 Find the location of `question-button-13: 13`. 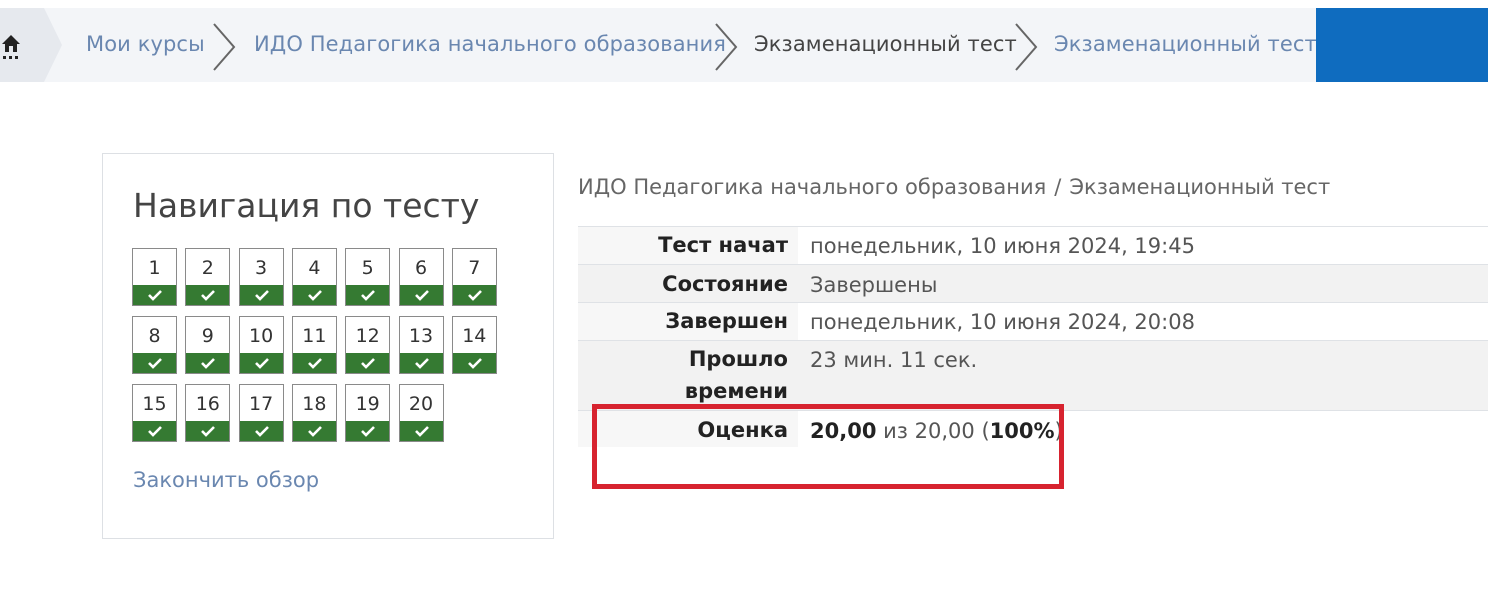

question-button-13: 13 is located at coordinates (421, 345).